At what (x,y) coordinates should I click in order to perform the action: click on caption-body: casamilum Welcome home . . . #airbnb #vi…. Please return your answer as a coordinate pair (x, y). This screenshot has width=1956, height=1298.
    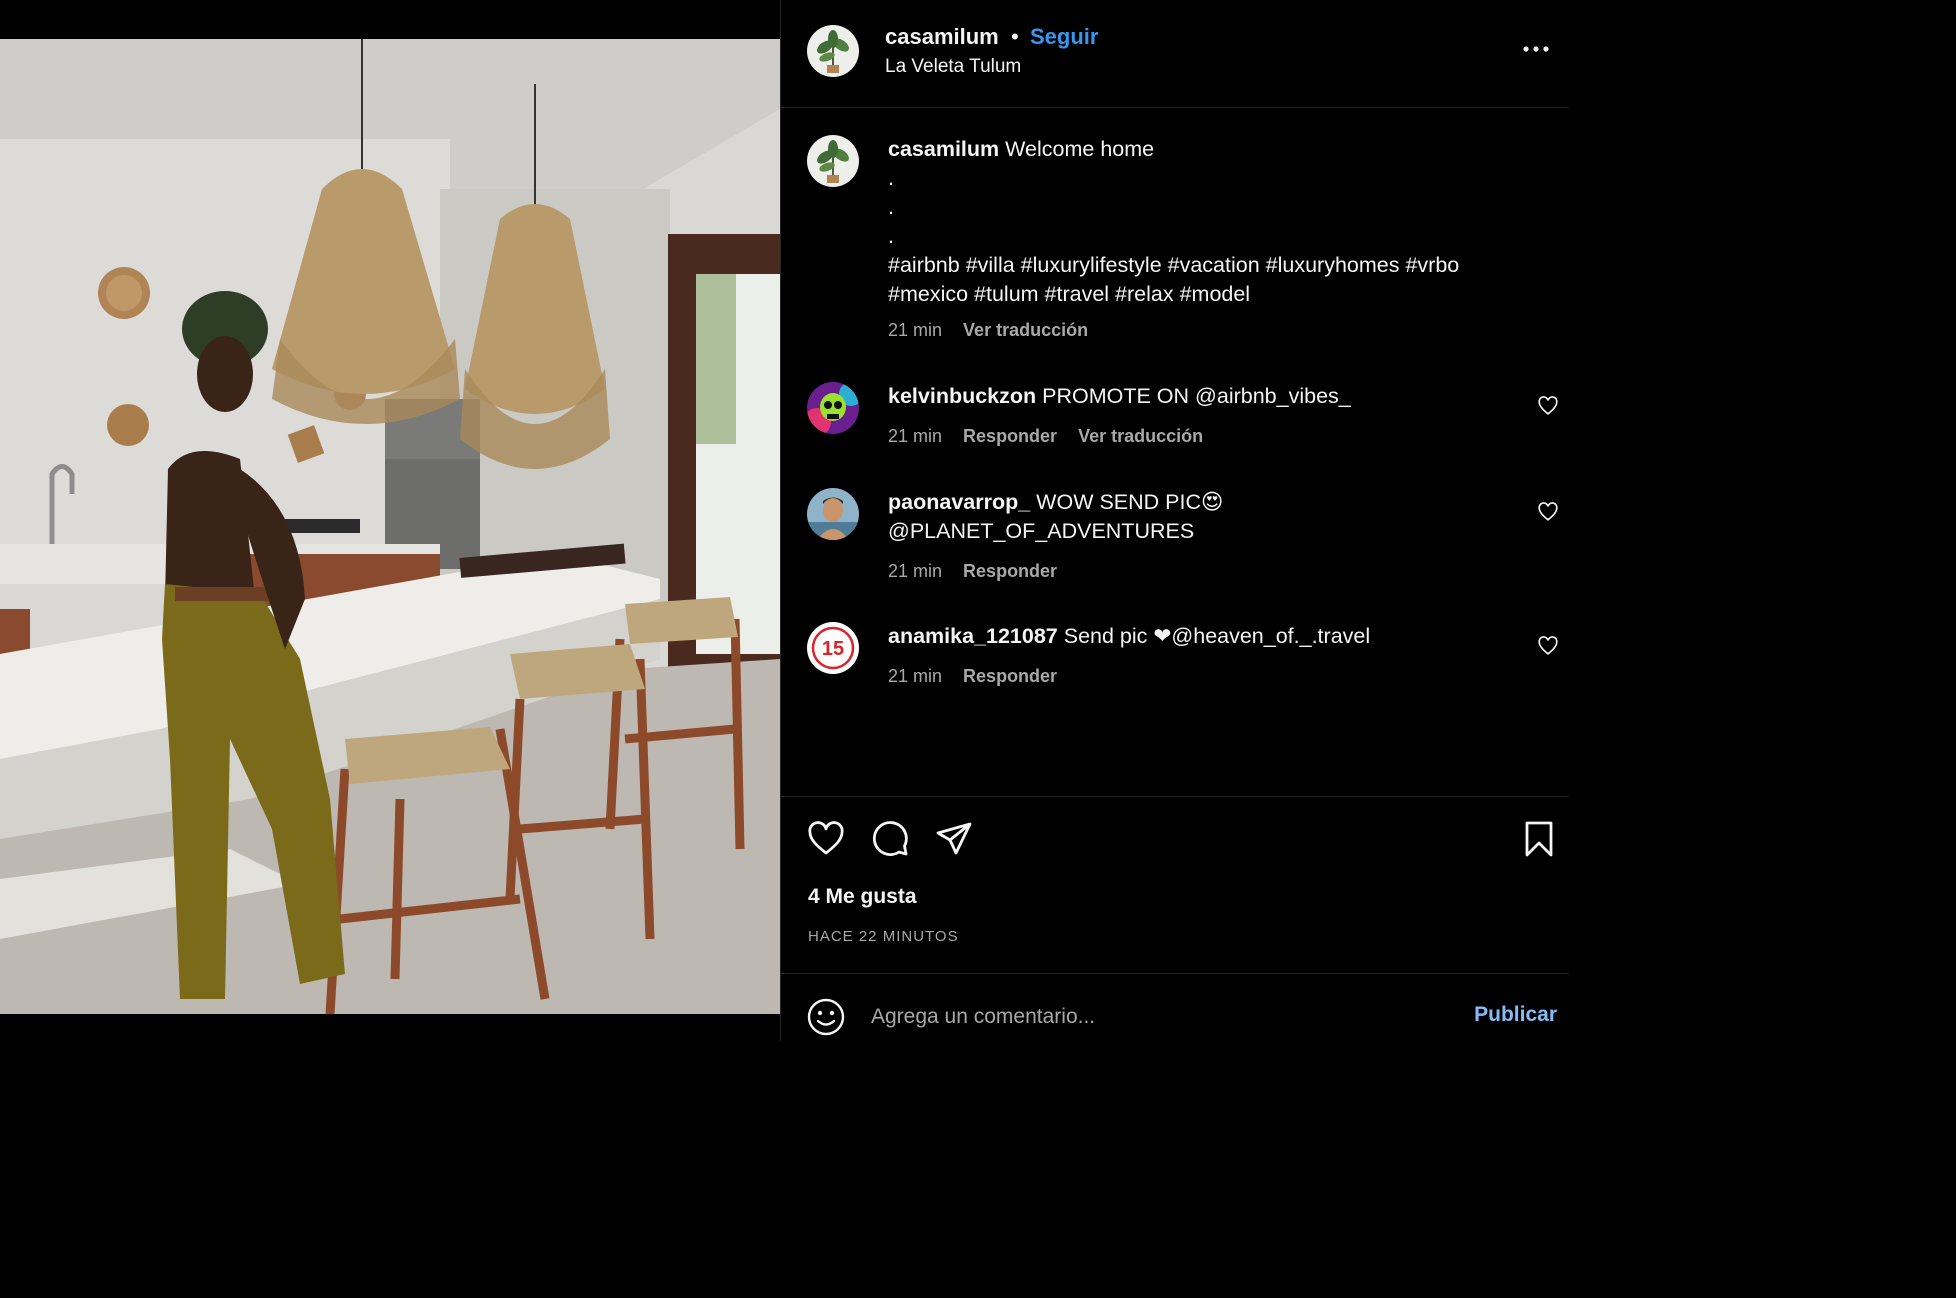
    Looking at the image, I should click on (1208, 222).